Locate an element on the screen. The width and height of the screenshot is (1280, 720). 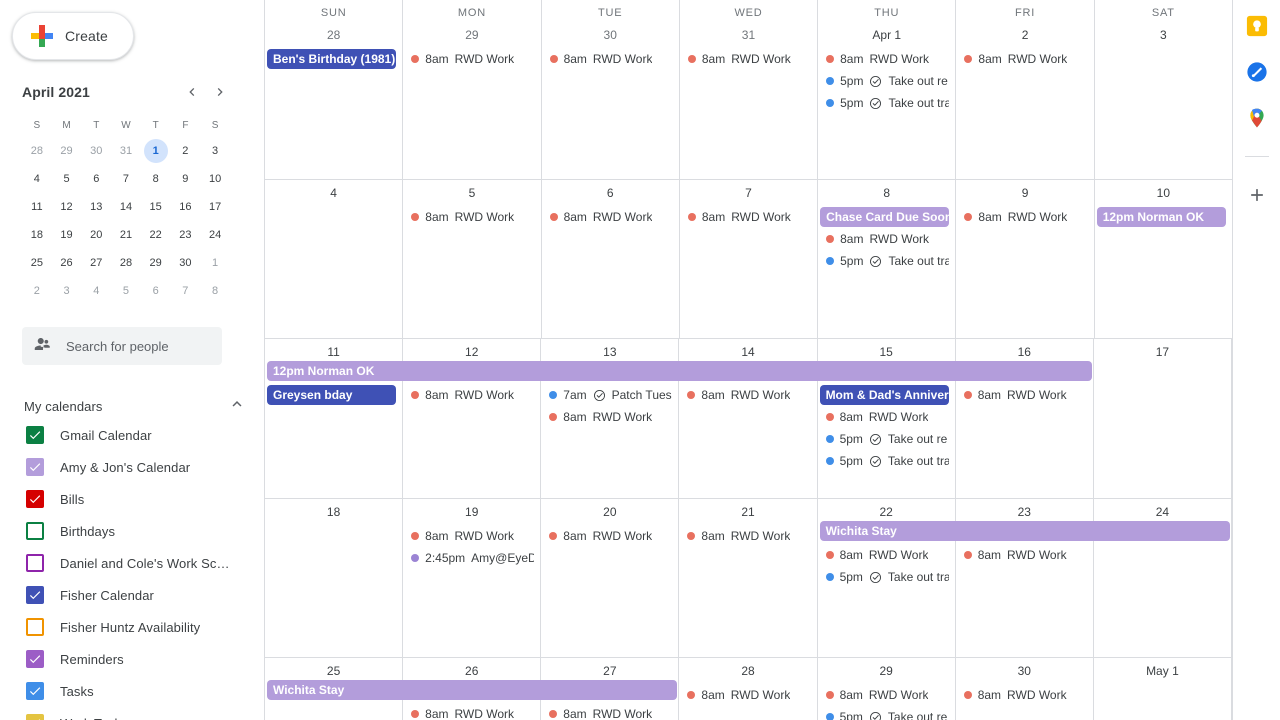
mini-day-22: 22 is located at coordinates (156, 235).